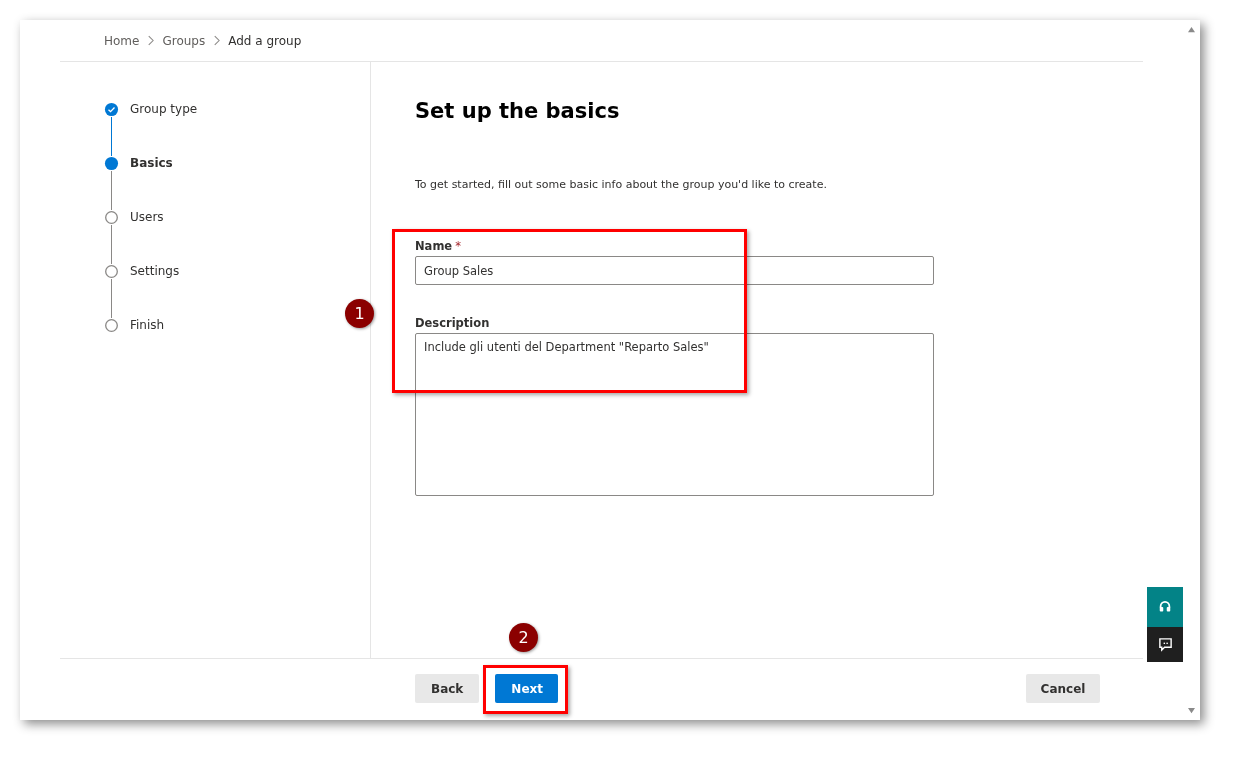  Describe the element at coordinates (151, 164) in the screenshot. I see `step-label: Basics` at that location.